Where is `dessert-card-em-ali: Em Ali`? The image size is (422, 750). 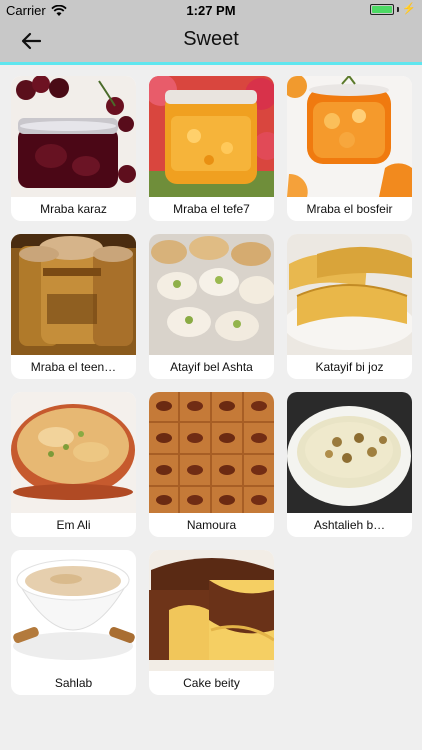 dessert-card-em-ali: Em Ali is located at coordinates (73, 464).